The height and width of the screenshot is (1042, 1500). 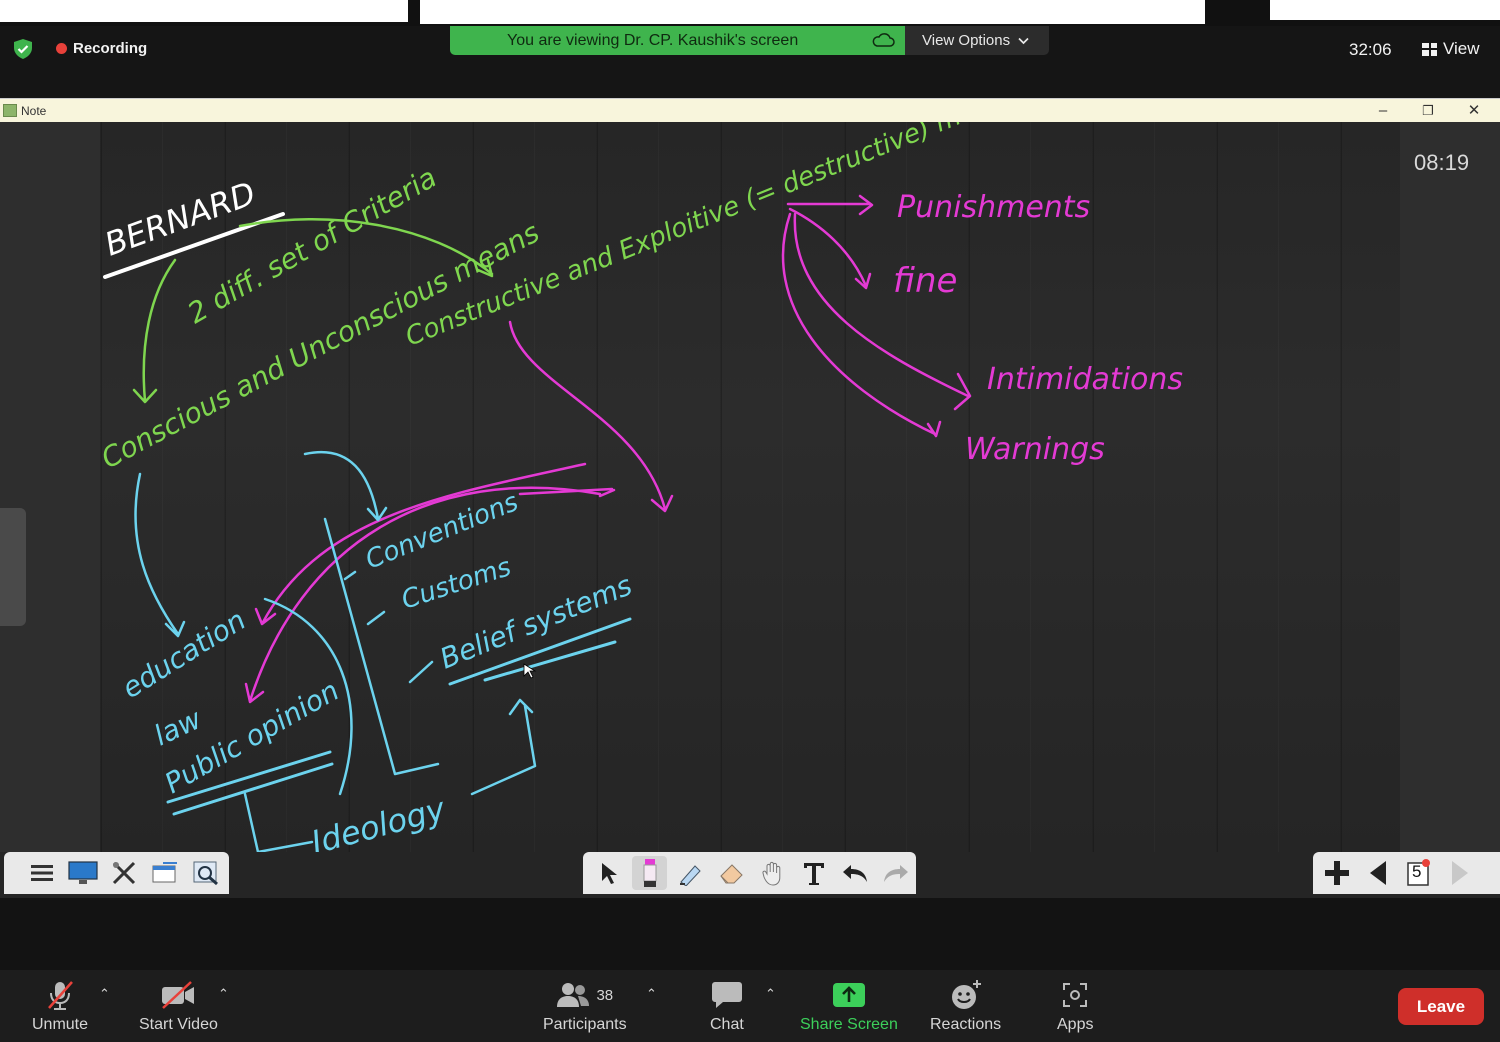 What do you see at coordinates (649, 873) in the screenshot?
I see `pen-icon` at bounding box center [649, 873].